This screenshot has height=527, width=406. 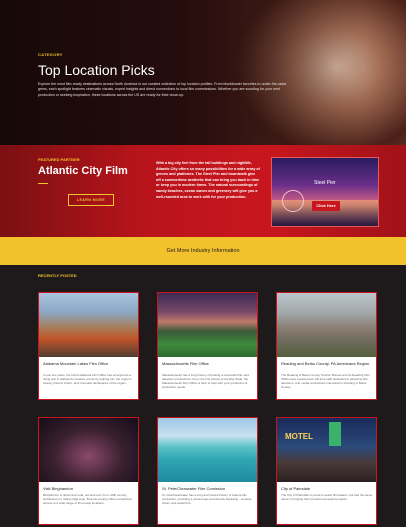 What do you see at coordinates (89, 363) in the screenshot?
I see `card-title: Alabama Mountain Lakes Film Office` at bounding box center [89, 363].